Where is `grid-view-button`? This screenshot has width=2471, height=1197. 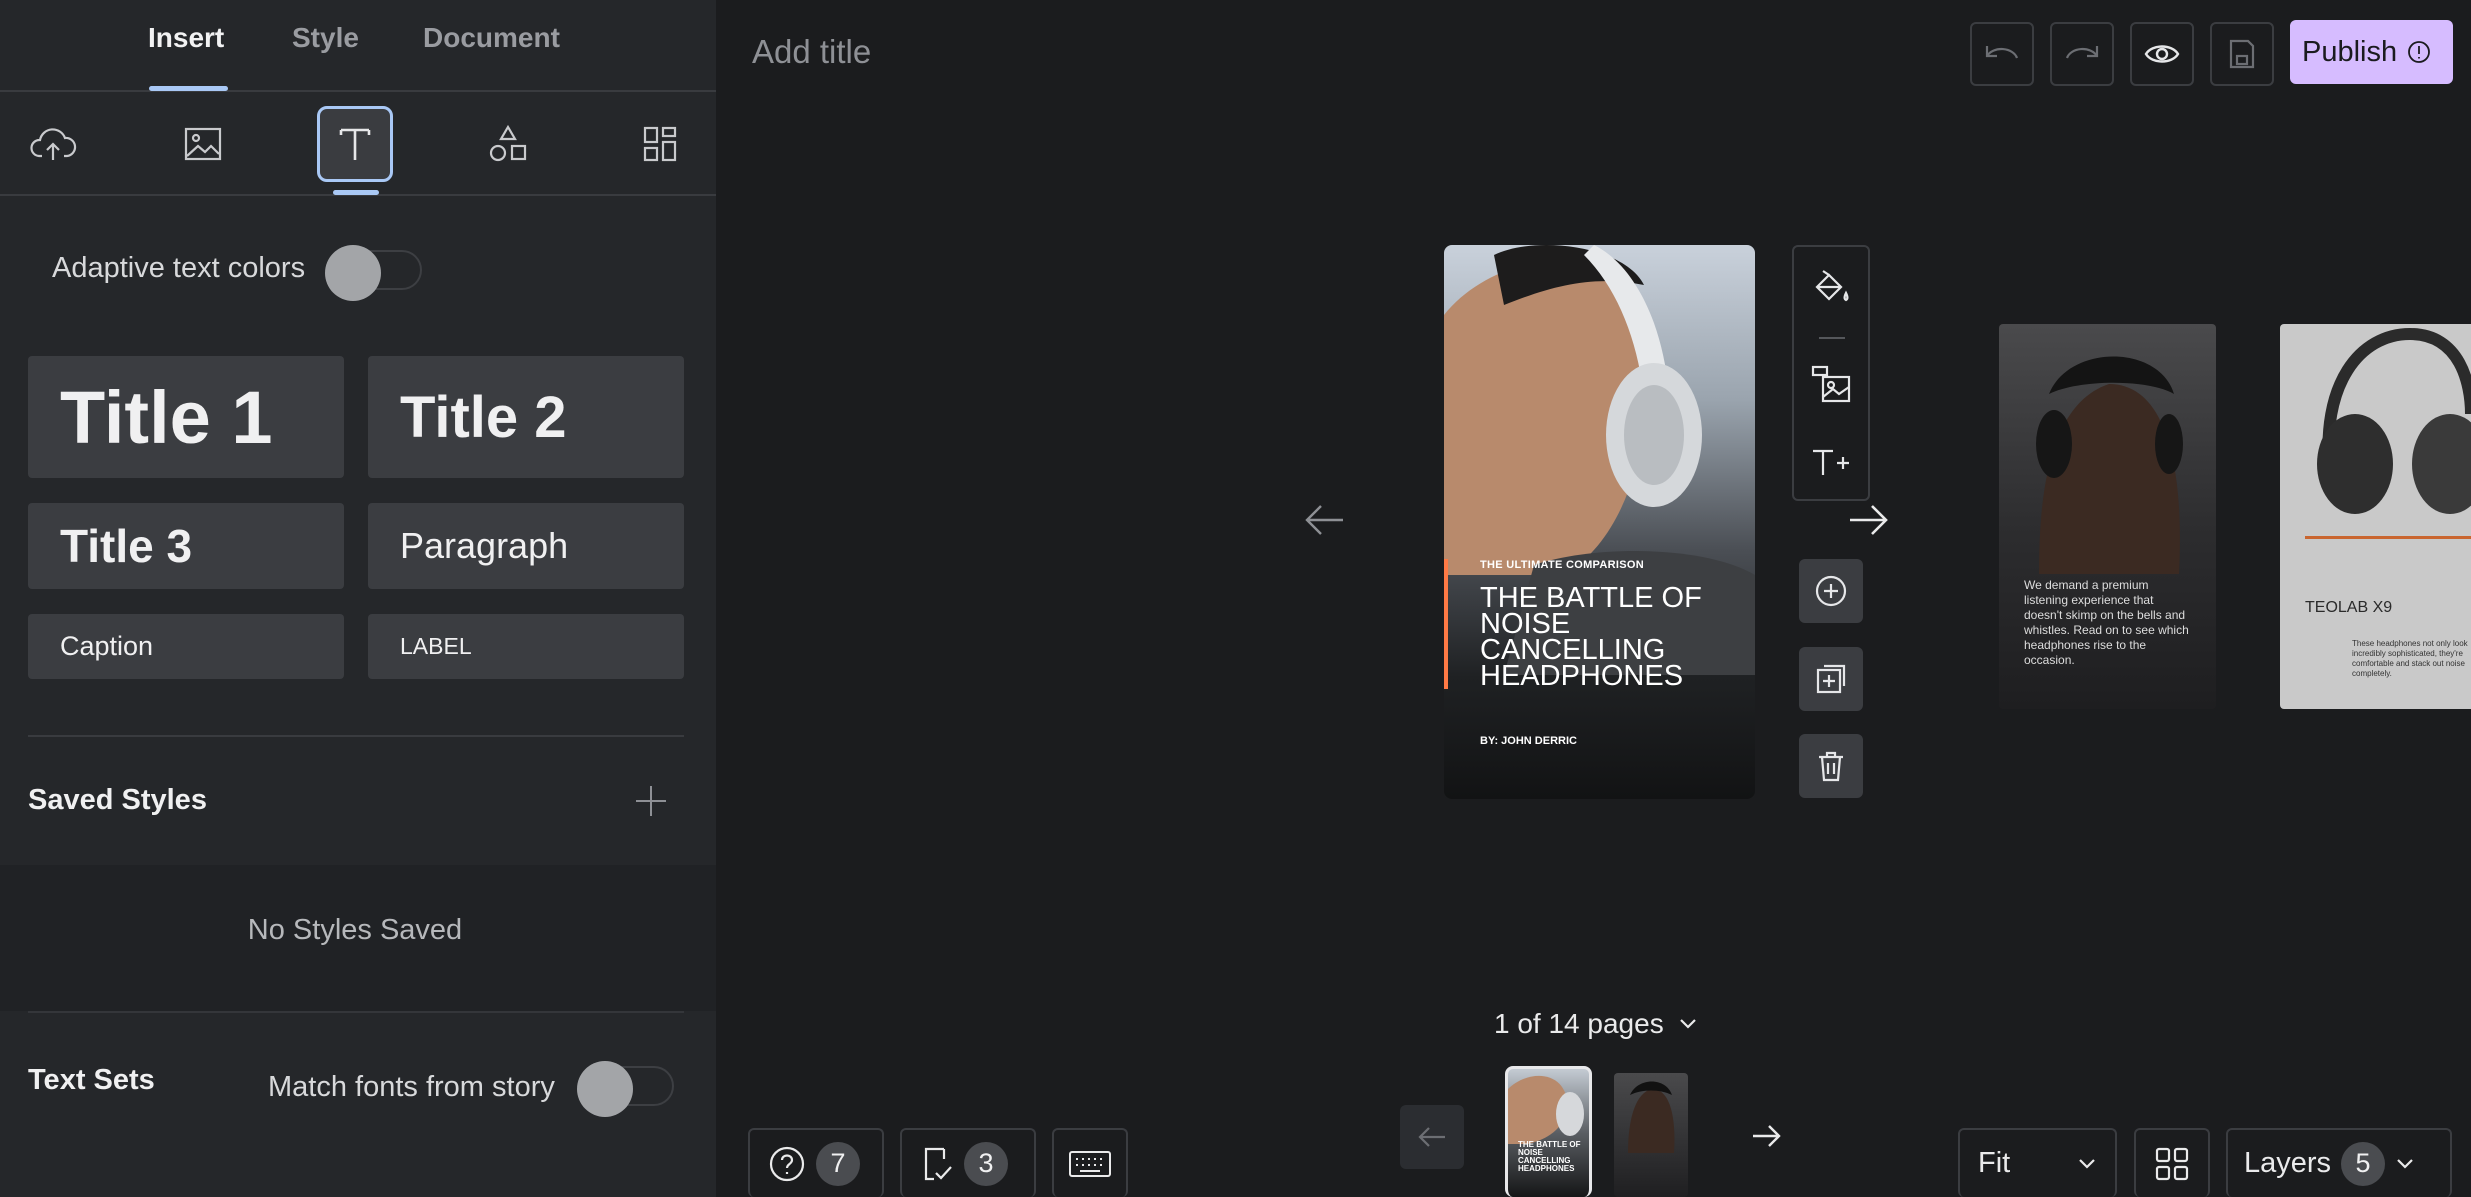
grid-view-button is located at coordinates (2172, 1162).